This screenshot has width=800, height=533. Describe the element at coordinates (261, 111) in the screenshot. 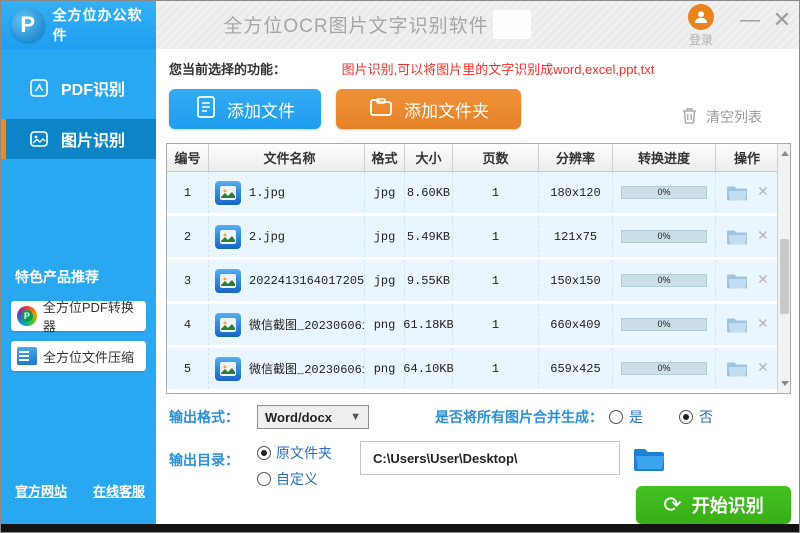

I see `add-file-label: 添加文件` at that location.